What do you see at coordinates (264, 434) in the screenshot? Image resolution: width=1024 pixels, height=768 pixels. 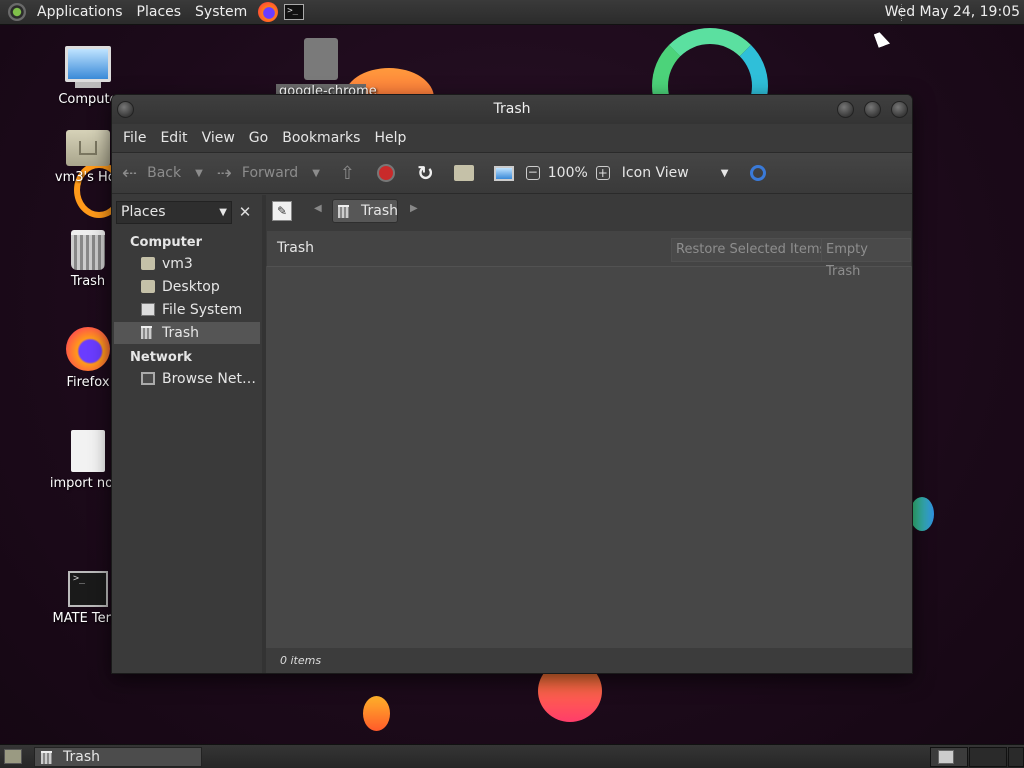 I see `pane-divider` at bounding box center [264, 434].